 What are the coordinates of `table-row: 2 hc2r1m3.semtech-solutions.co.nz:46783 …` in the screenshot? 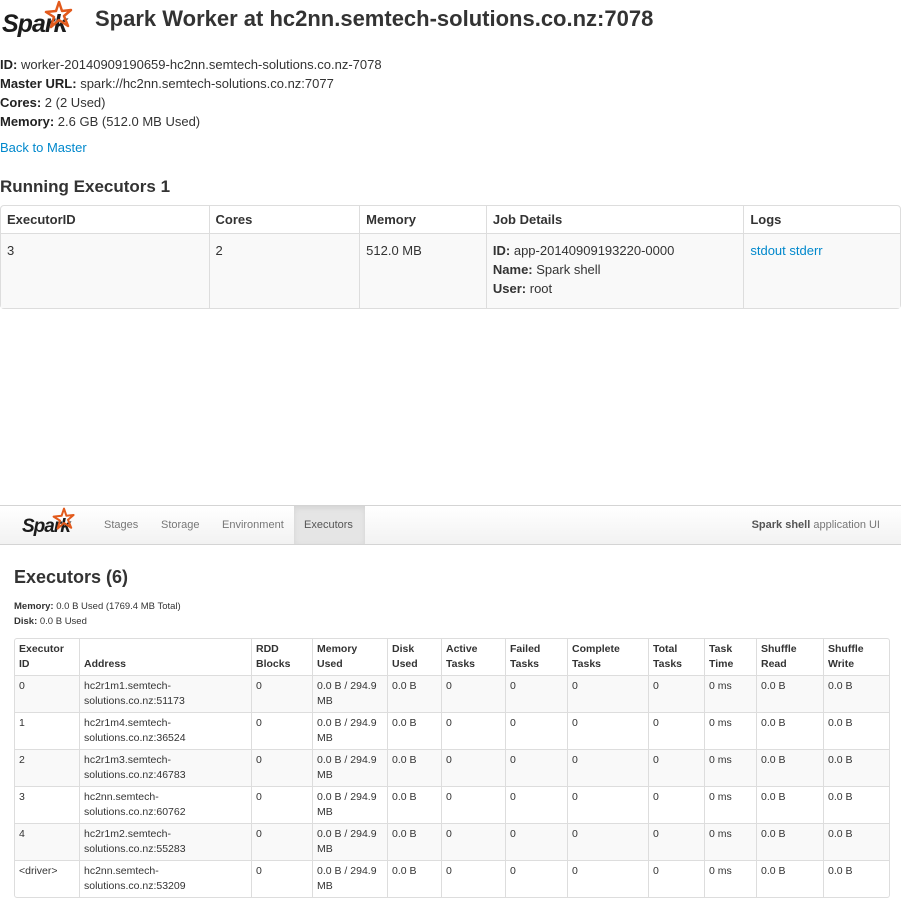 It's located at (452, 767).